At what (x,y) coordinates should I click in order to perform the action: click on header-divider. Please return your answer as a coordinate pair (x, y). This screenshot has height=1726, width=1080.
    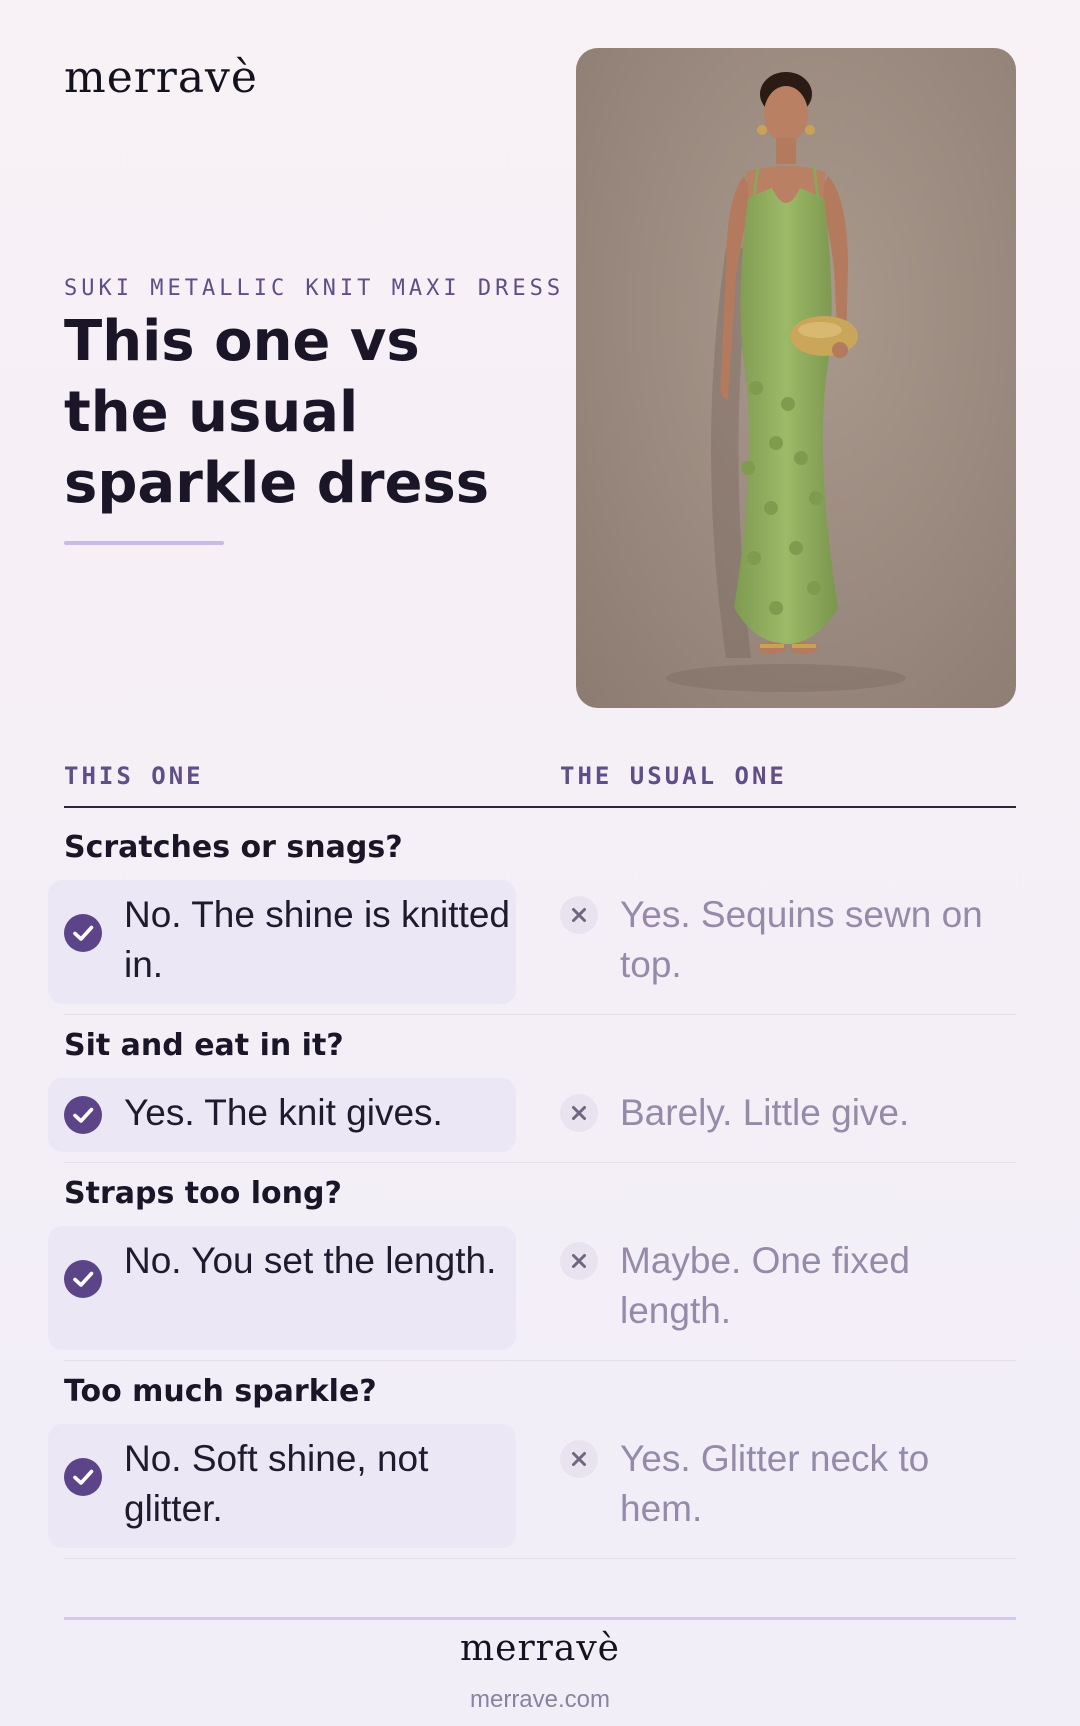
    Looking at the image, I should click on (540, 807).